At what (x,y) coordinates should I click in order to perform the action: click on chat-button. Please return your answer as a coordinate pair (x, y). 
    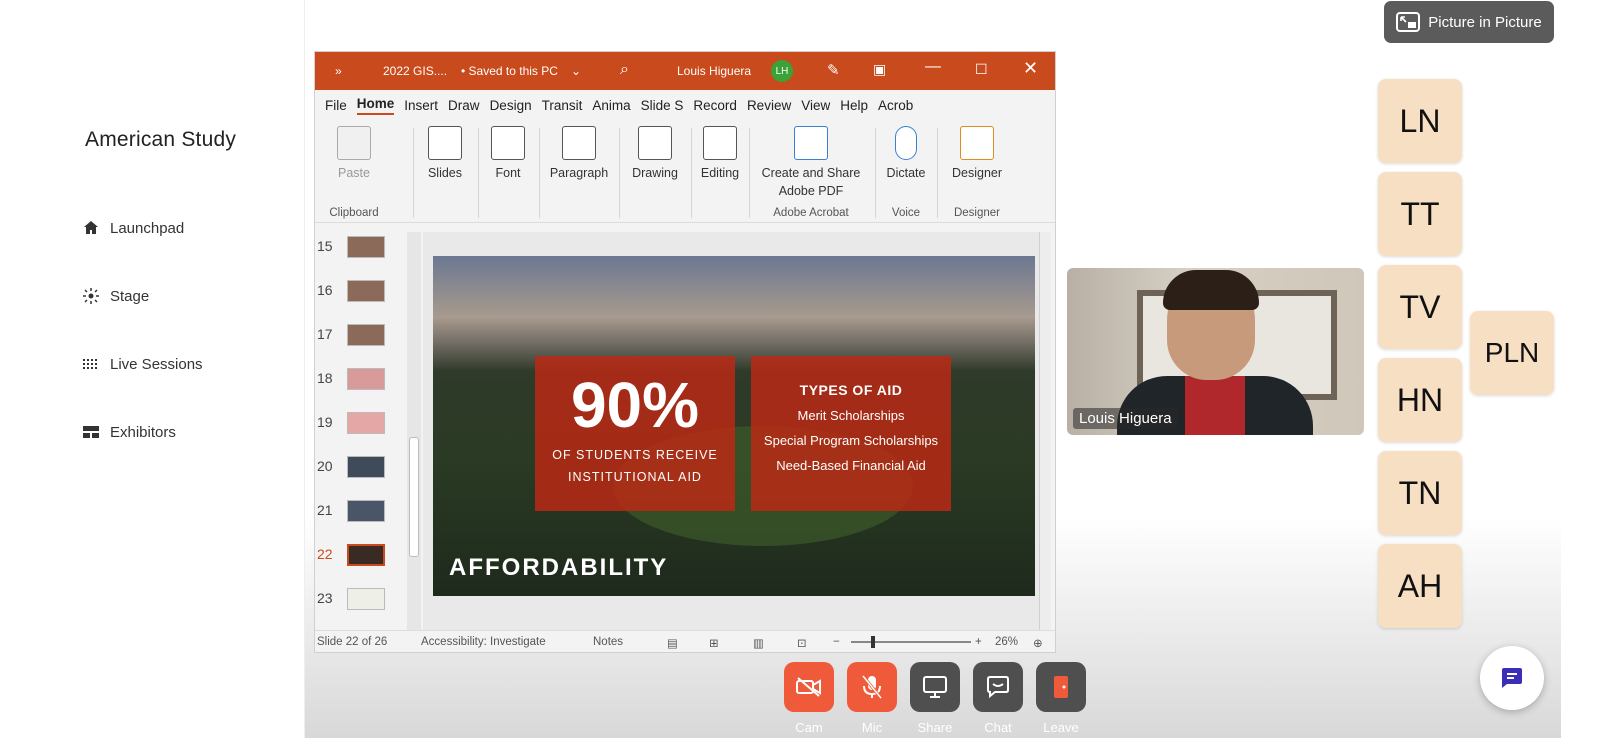
    Looking at the image, I should click on (998, 687).